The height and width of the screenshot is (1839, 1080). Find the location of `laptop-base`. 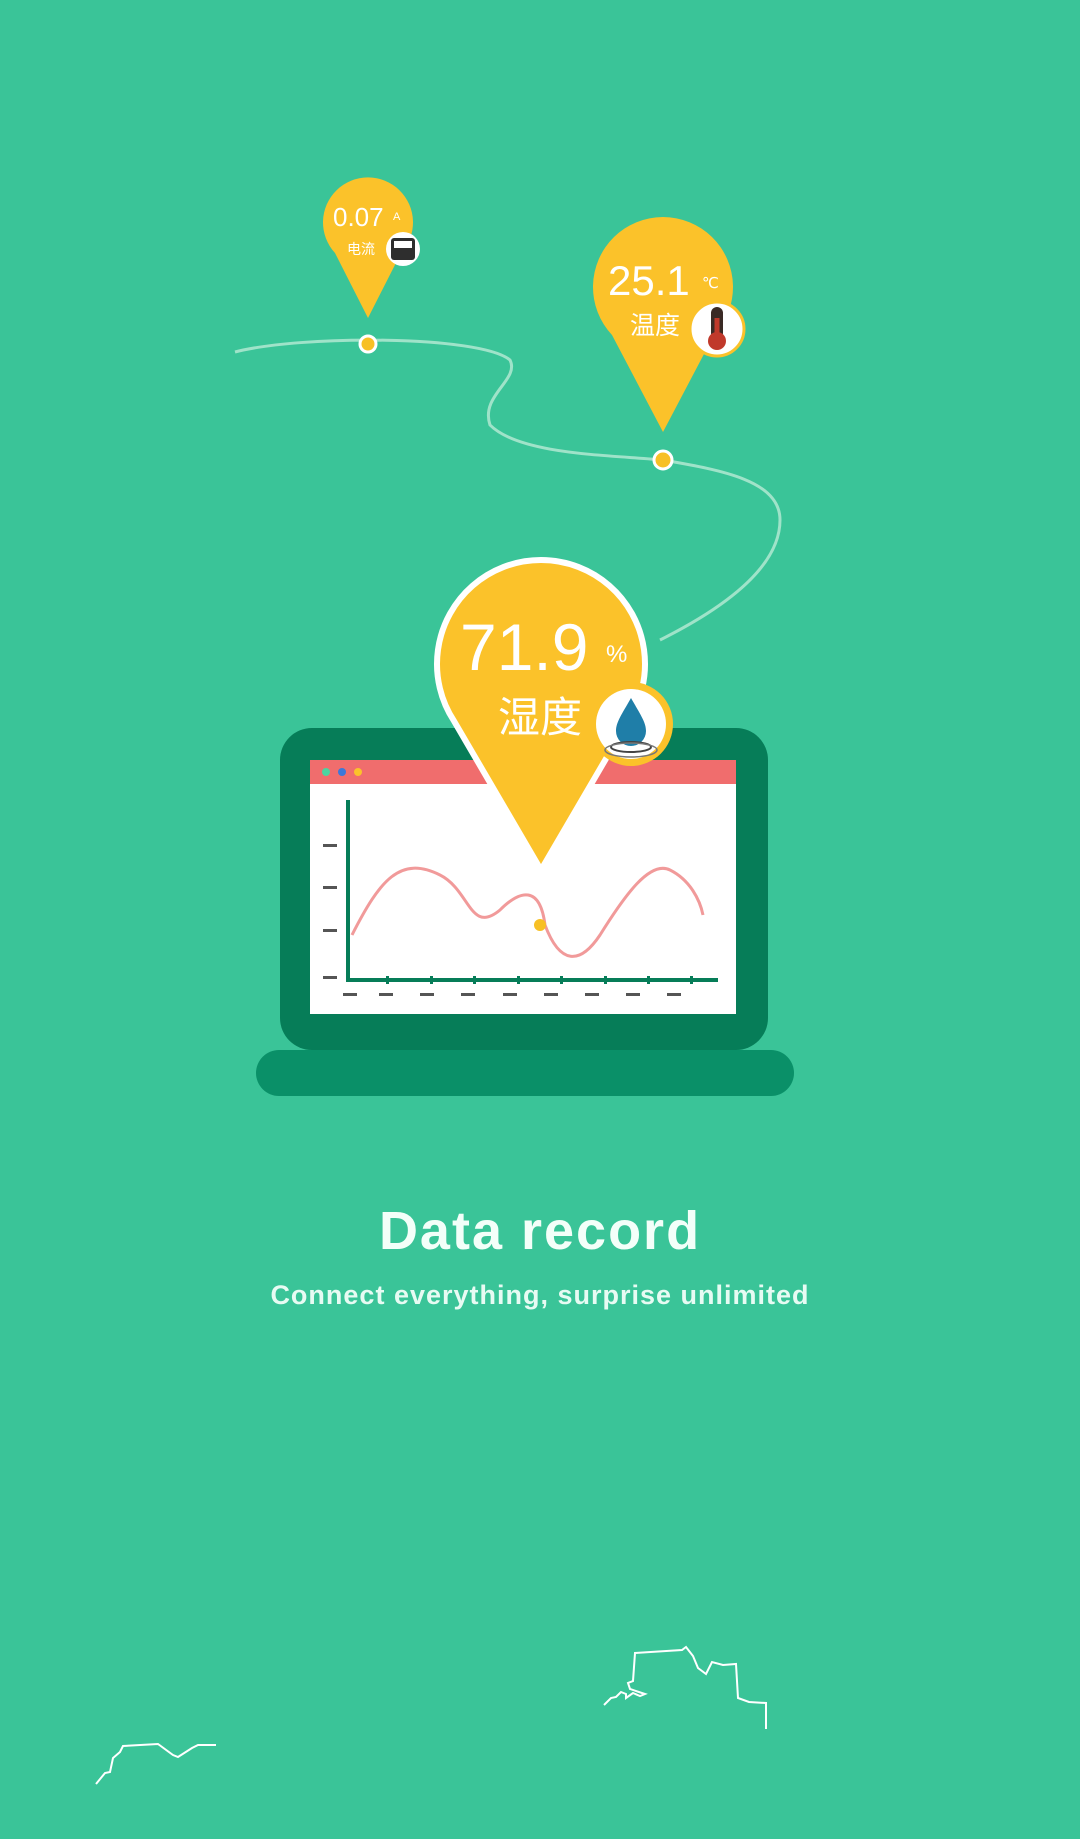

laptop-base is located at coordinates (525, 1073).